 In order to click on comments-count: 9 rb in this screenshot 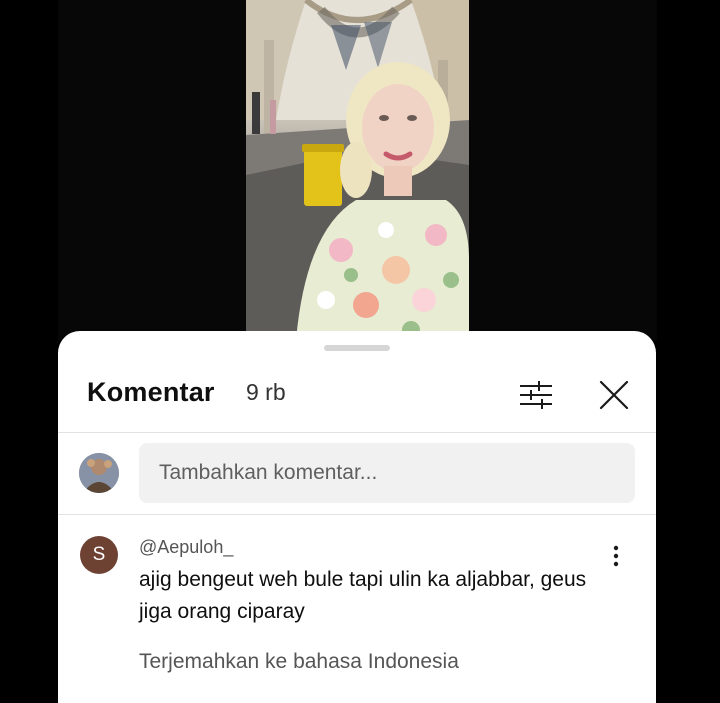, I will do `click(266, 392)`.